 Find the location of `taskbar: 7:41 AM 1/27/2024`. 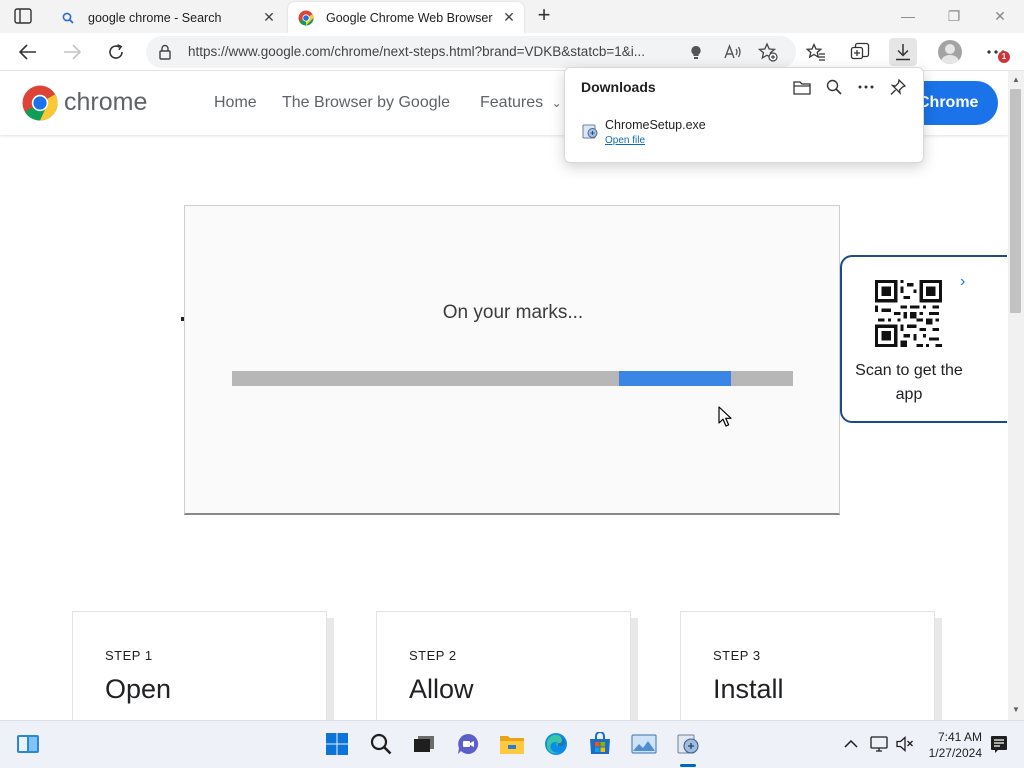

taskbar: 7:41 AM 1/27/2024 is located at coordinates (512, 744).